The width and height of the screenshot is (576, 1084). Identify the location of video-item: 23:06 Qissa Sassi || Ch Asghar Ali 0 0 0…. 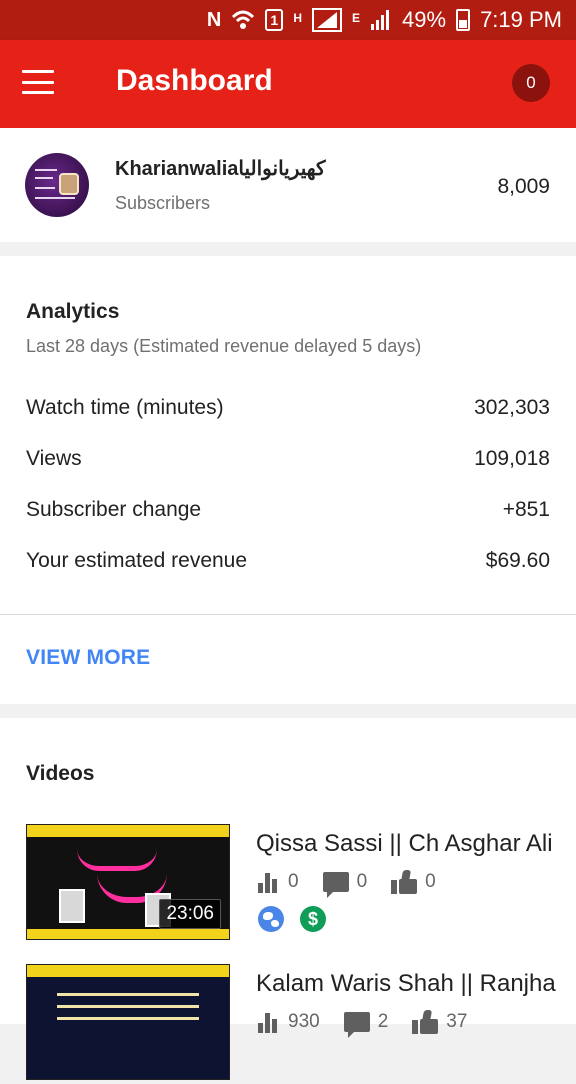
(288, 884).